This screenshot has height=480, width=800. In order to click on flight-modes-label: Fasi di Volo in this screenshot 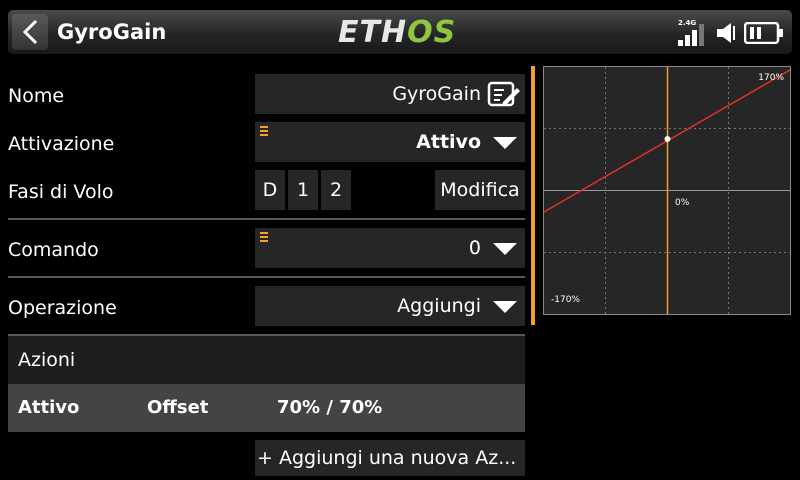, I will do `click(61, 192)`.